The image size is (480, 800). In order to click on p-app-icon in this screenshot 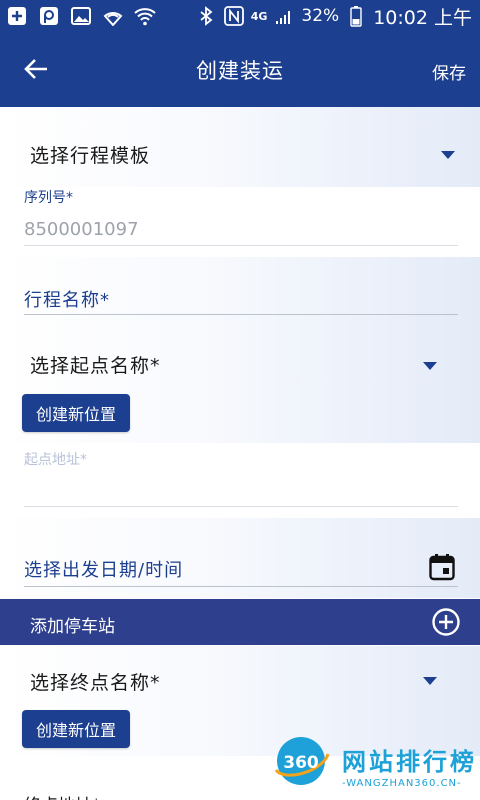, I will do `click(49, 16)`.